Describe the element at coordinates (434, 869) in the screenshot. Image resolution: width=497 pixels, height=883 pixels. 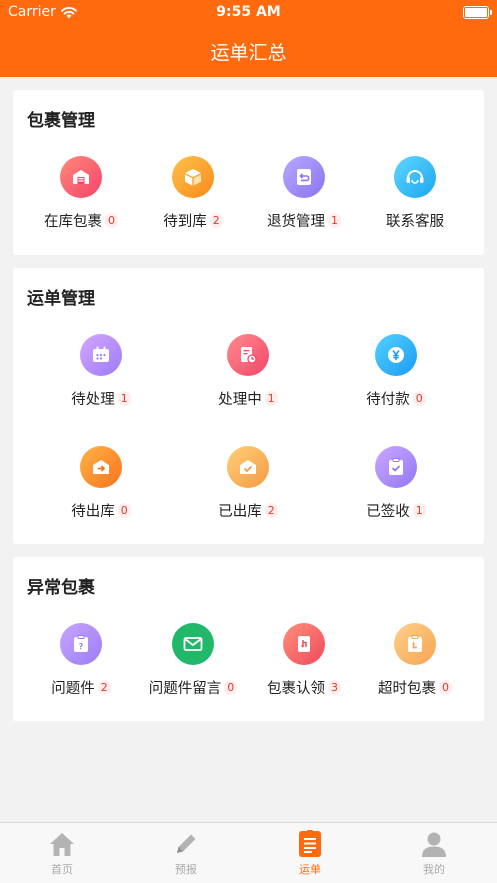
I see `tab-label: 我的` at that location.